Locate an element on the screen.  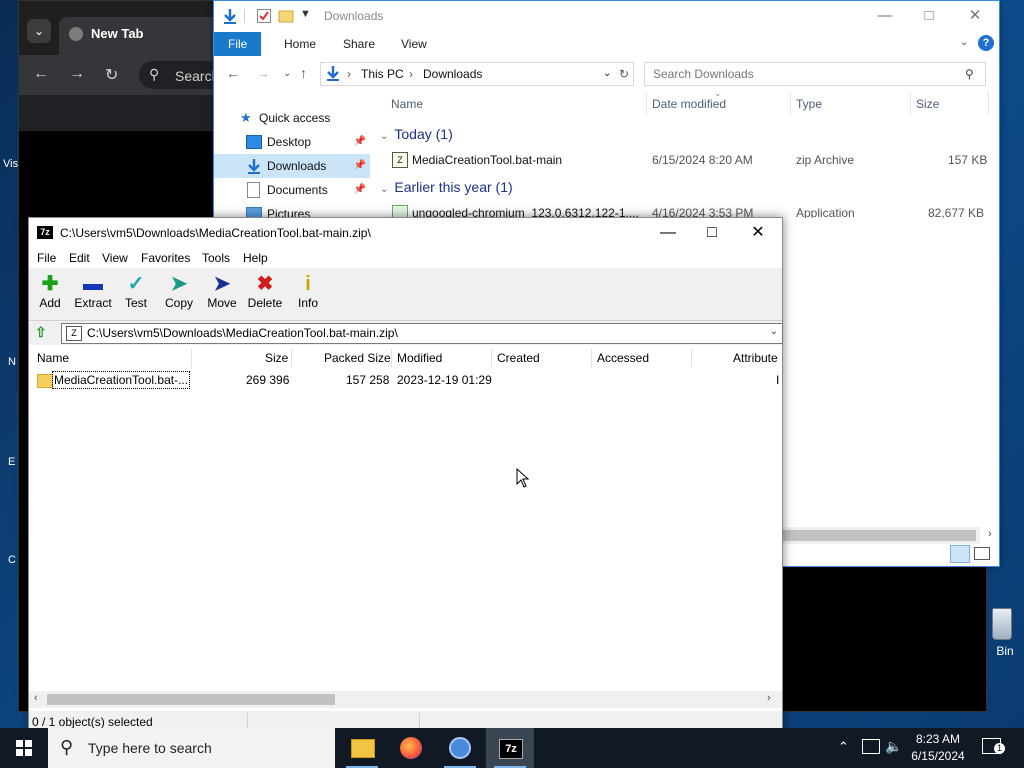
properties-check-icon is located at coordinates (264, 16).